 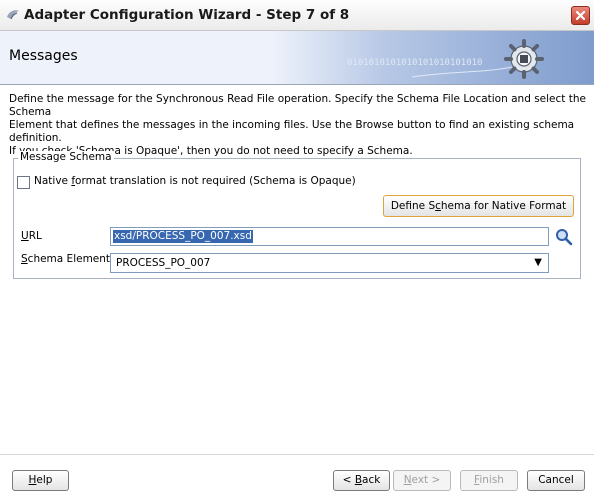 What do you see at coordinates (489, 480) in the screenshot?
I see `finish-button: Finish` at bounding box center [489, 480].